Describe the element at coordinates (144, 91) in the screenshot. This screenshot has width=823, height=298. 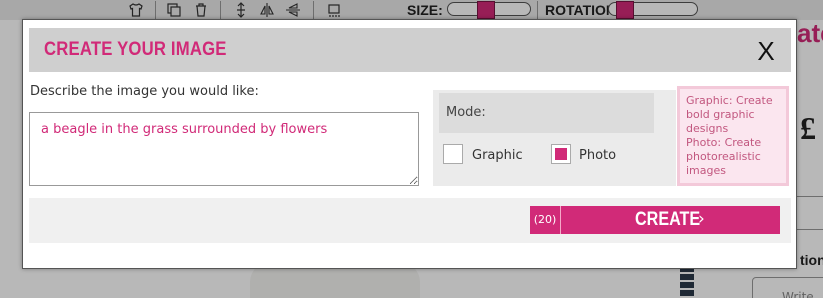
I see `describe-label: Describe the image you would like:` at that location.